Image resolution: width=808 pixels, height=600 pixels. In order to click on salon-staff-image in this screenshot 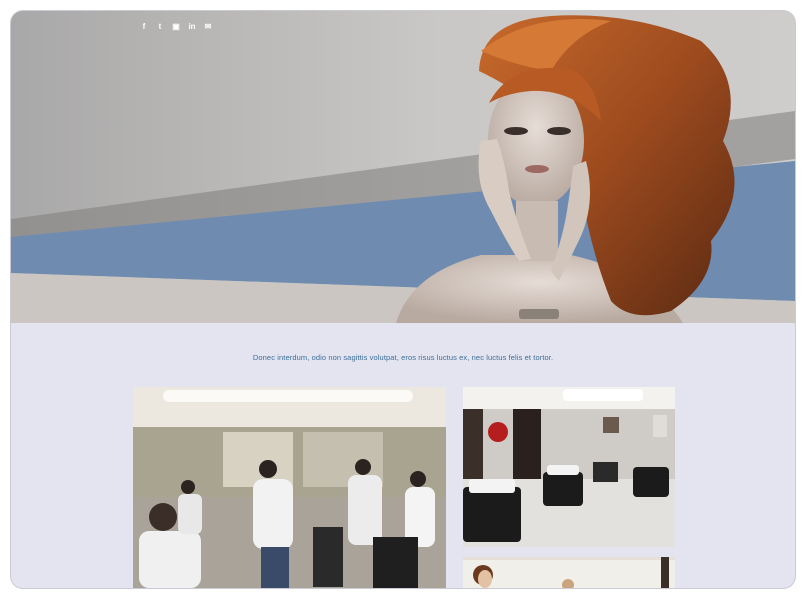, I will do `click(569, 572)`.